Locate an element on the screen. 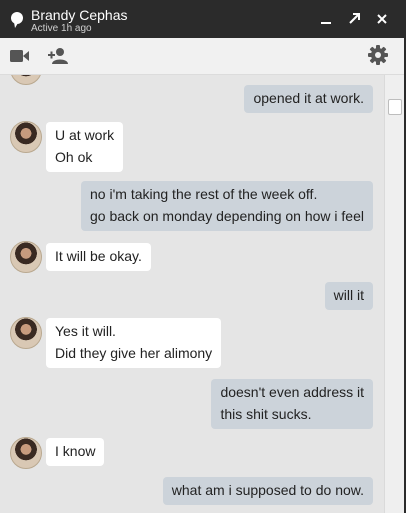  presence-status: Active 1h ago is located at coordinates (61, 28).